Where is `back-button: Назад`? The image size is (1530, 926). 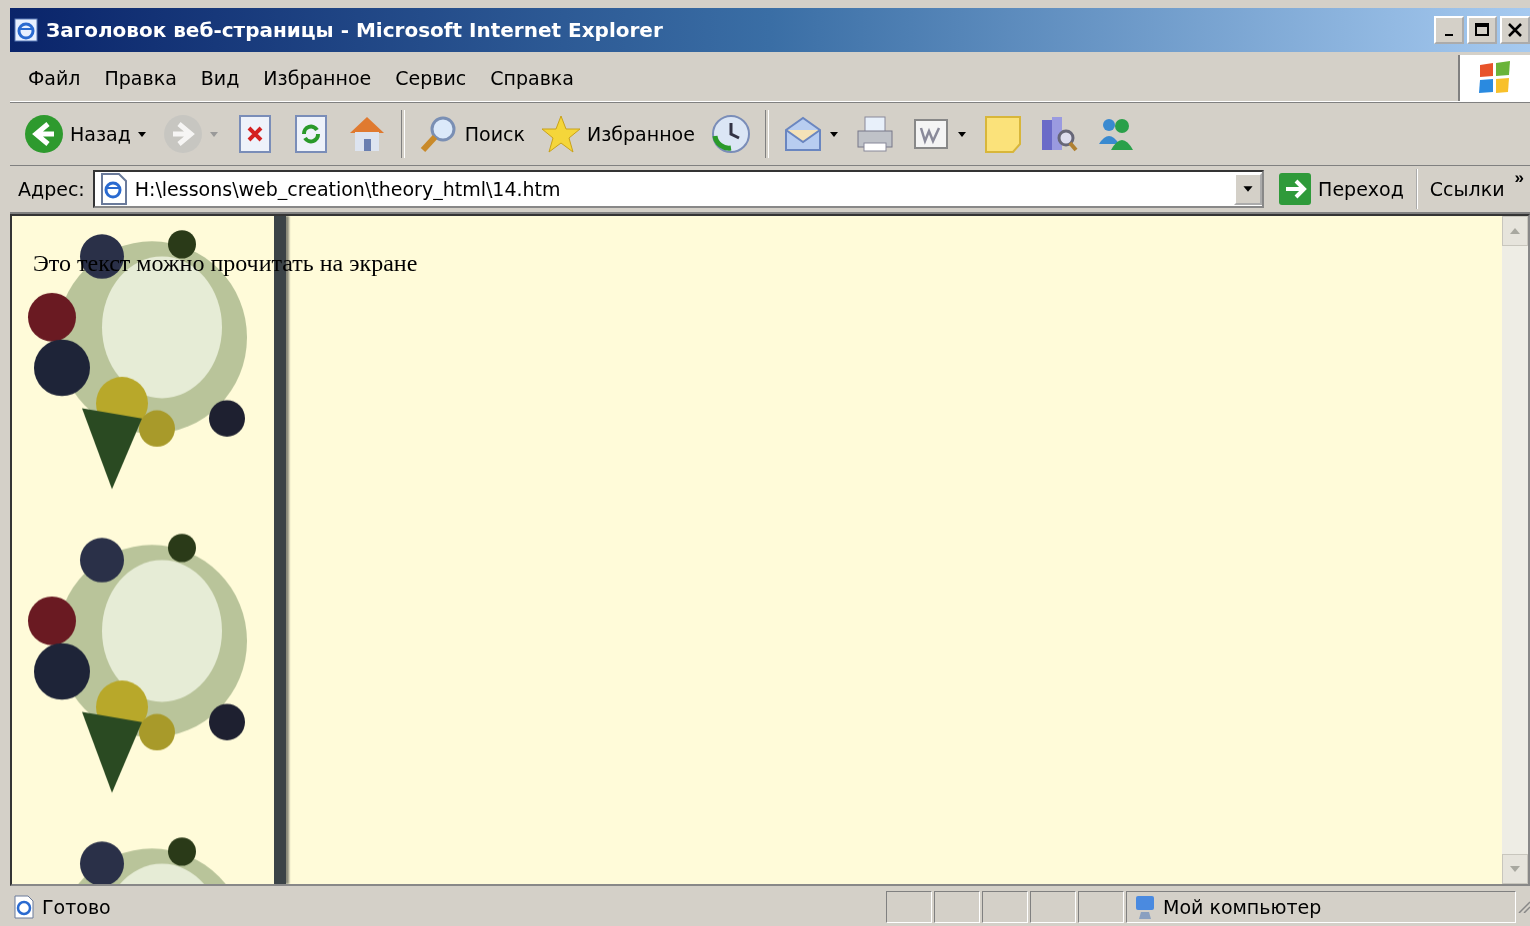 back-button: Назад is located at coordinates (85, 134).